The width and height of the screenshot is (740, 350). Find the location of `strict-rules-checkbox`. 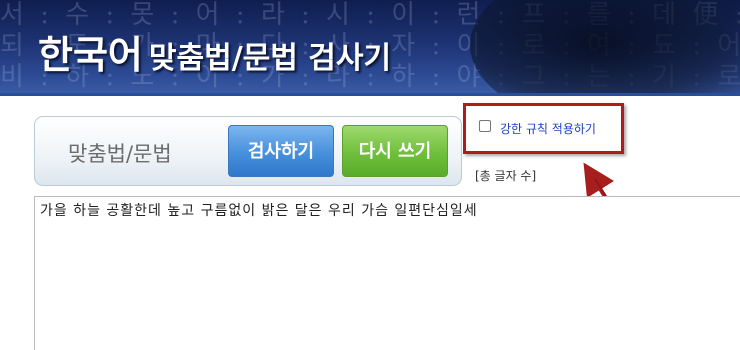

strict-rules-checkbox is located at coordinates (485, 126).